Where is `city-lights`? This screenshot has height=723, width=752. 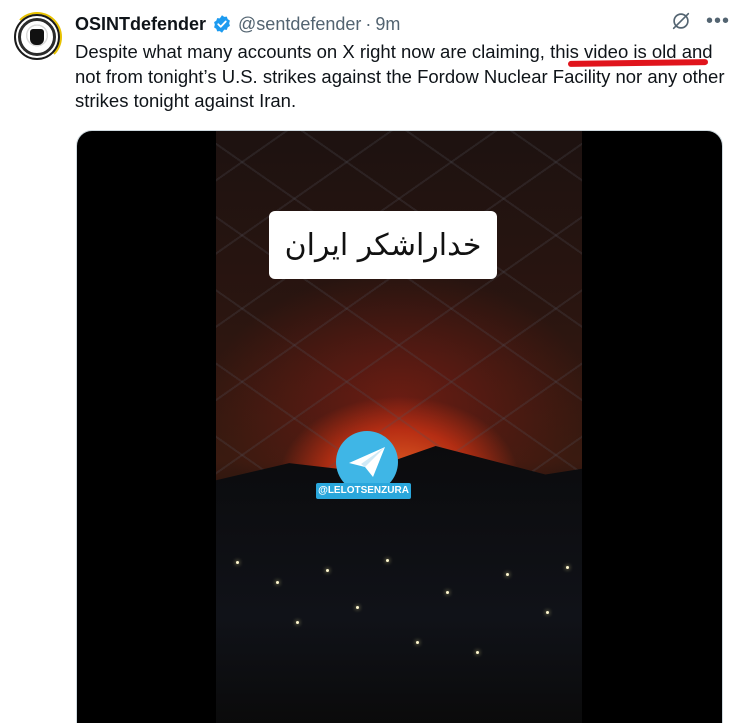
city-lights is located at coordinates (399, 611).